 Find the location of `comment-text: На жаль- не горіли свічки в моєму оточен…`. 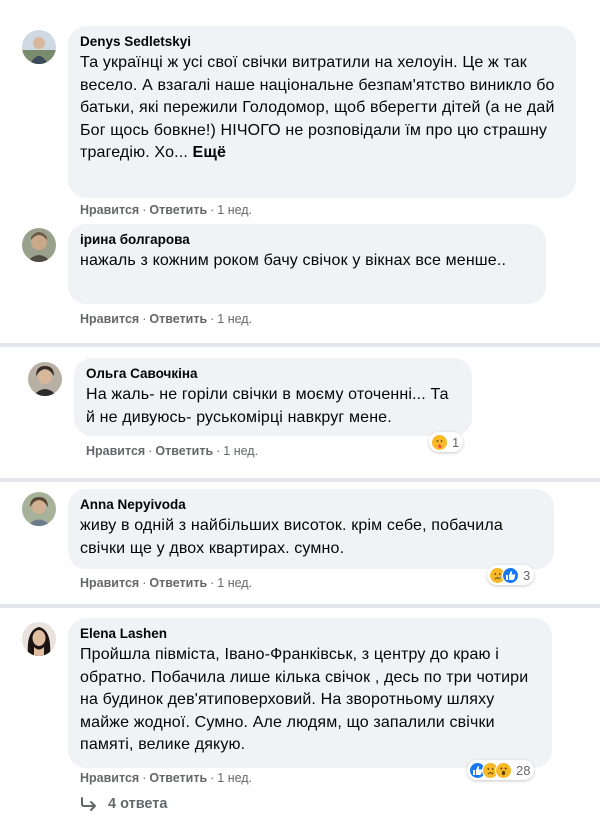

comment-text: На жаль- не горіли свічки в моєму оточен… is located at coordinates (267, 406).